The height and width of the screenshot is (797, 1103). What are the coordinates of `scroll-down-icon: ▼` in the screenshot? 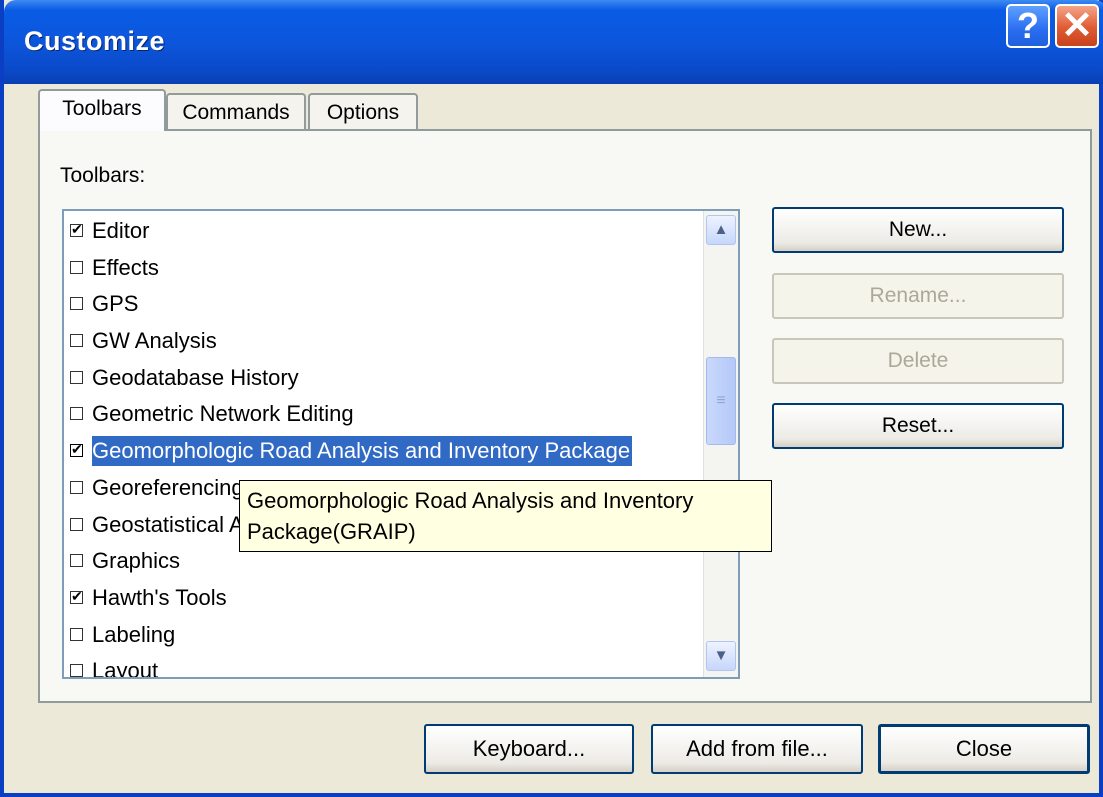 It's located at (721, 656).